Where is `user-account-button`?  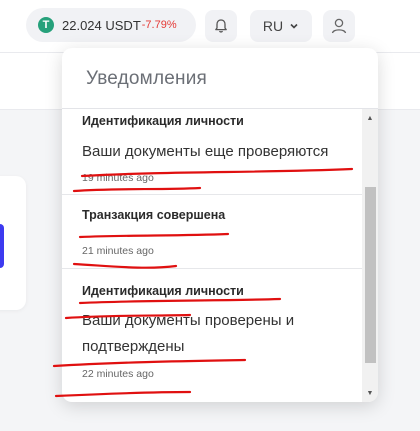 user-account-button is located at coordinates (339, 26).